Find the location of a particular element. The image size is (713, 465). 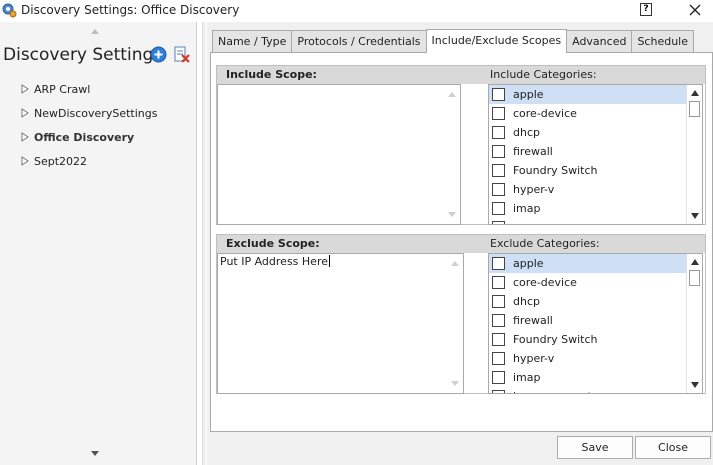

sidebar-title: Discovery Settings is located at coordinates (83, 55).